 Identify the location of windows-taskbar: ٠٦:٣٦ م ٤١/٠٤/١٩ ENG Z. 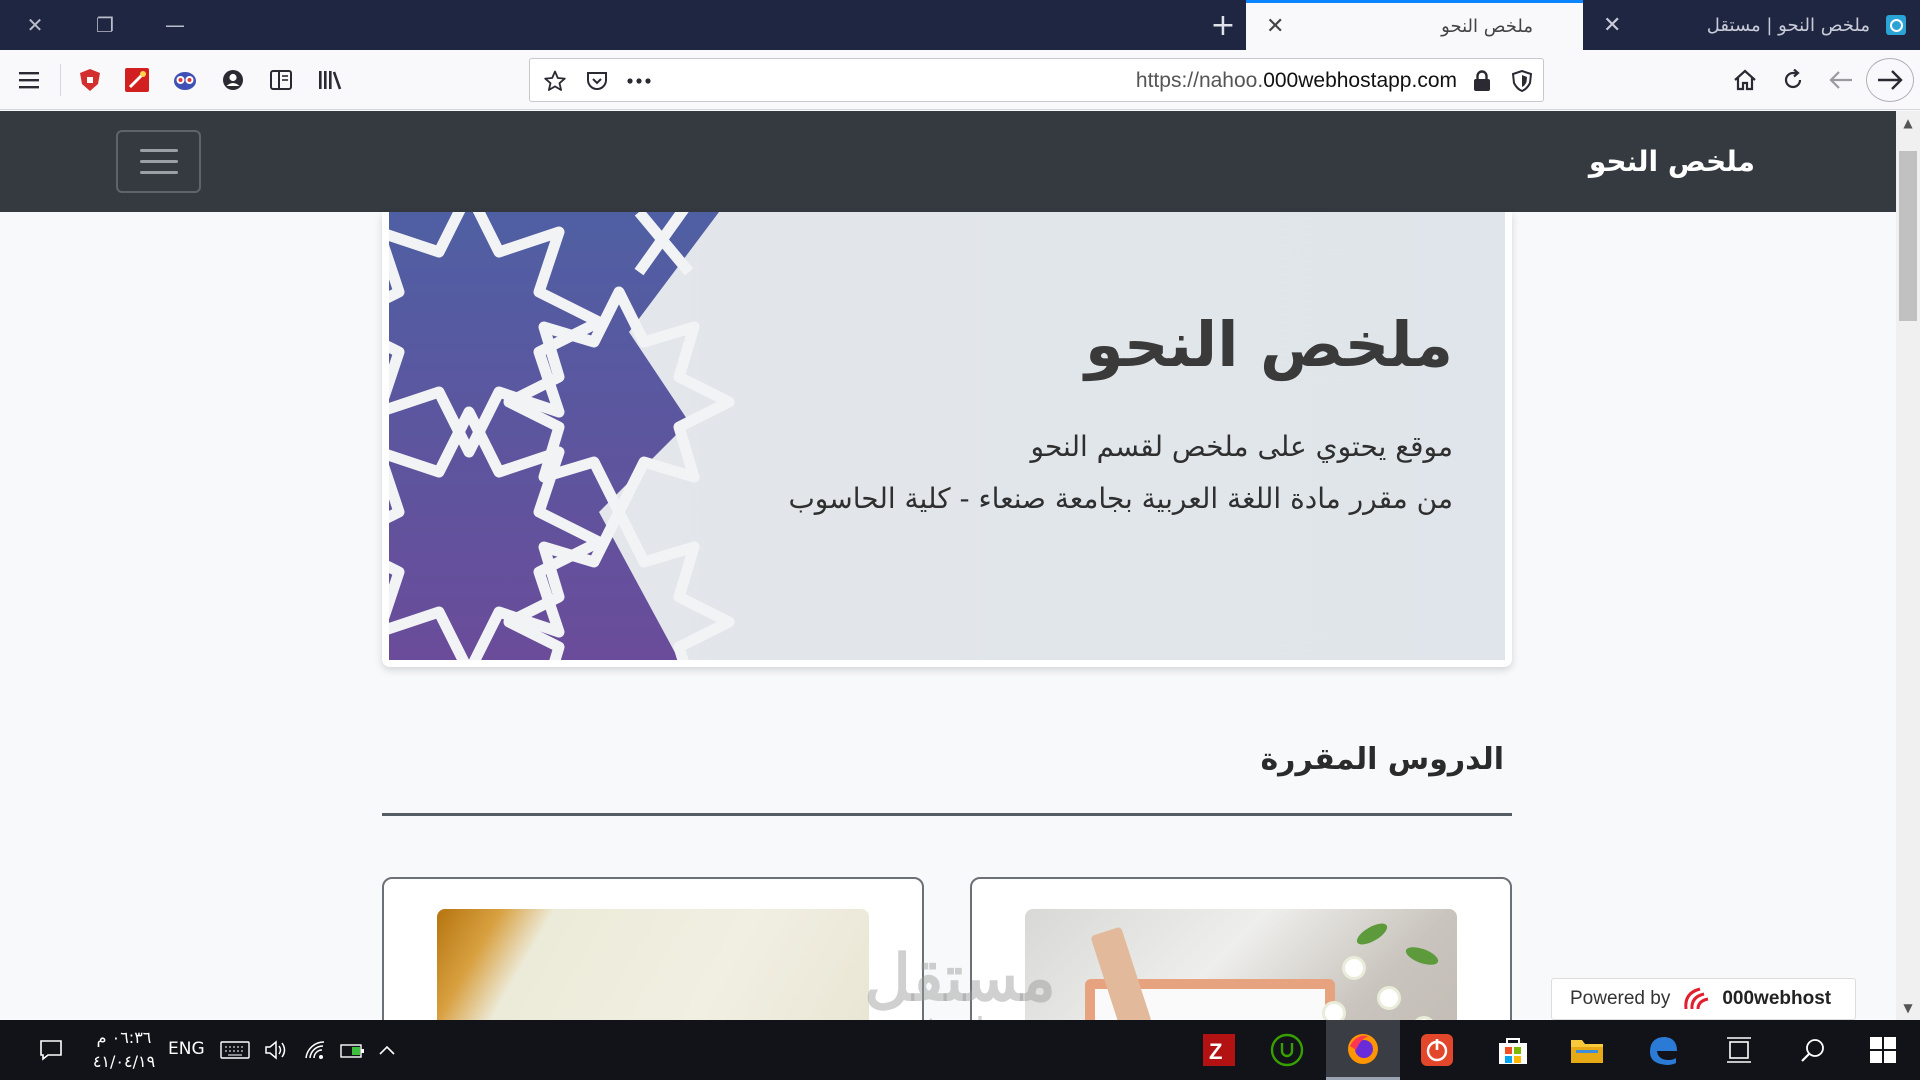
(960, 1050).